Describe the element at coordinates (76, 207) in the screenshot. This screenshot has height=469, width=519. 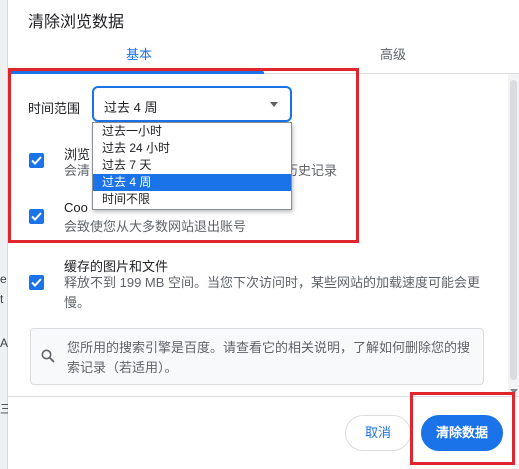
I see `cookies-title: Coo` at that location.